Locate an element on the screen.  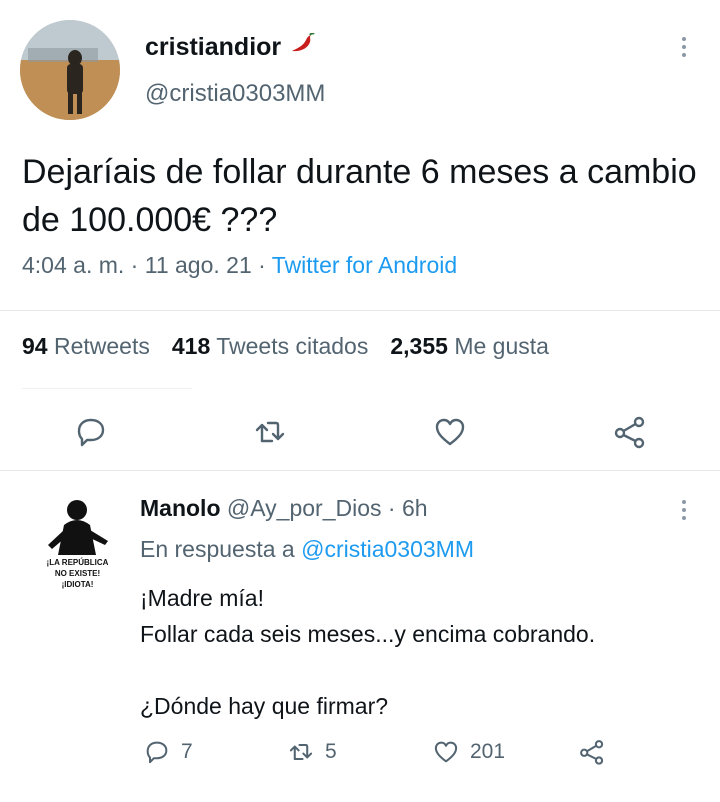
quotes-count: 418 is located at coordinates (191, 346).